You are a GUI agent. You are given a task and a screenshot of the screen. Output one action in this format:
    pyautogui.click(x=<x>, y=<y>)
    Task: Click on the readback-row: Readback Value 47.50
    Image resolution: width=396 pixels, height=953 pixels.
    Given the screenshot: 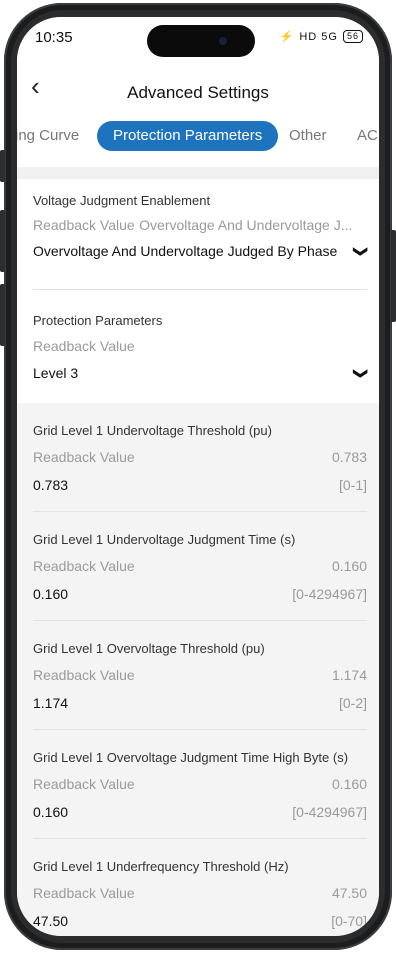 What is the action you would take?
    pyautogui.click(x=200, y=893)
    